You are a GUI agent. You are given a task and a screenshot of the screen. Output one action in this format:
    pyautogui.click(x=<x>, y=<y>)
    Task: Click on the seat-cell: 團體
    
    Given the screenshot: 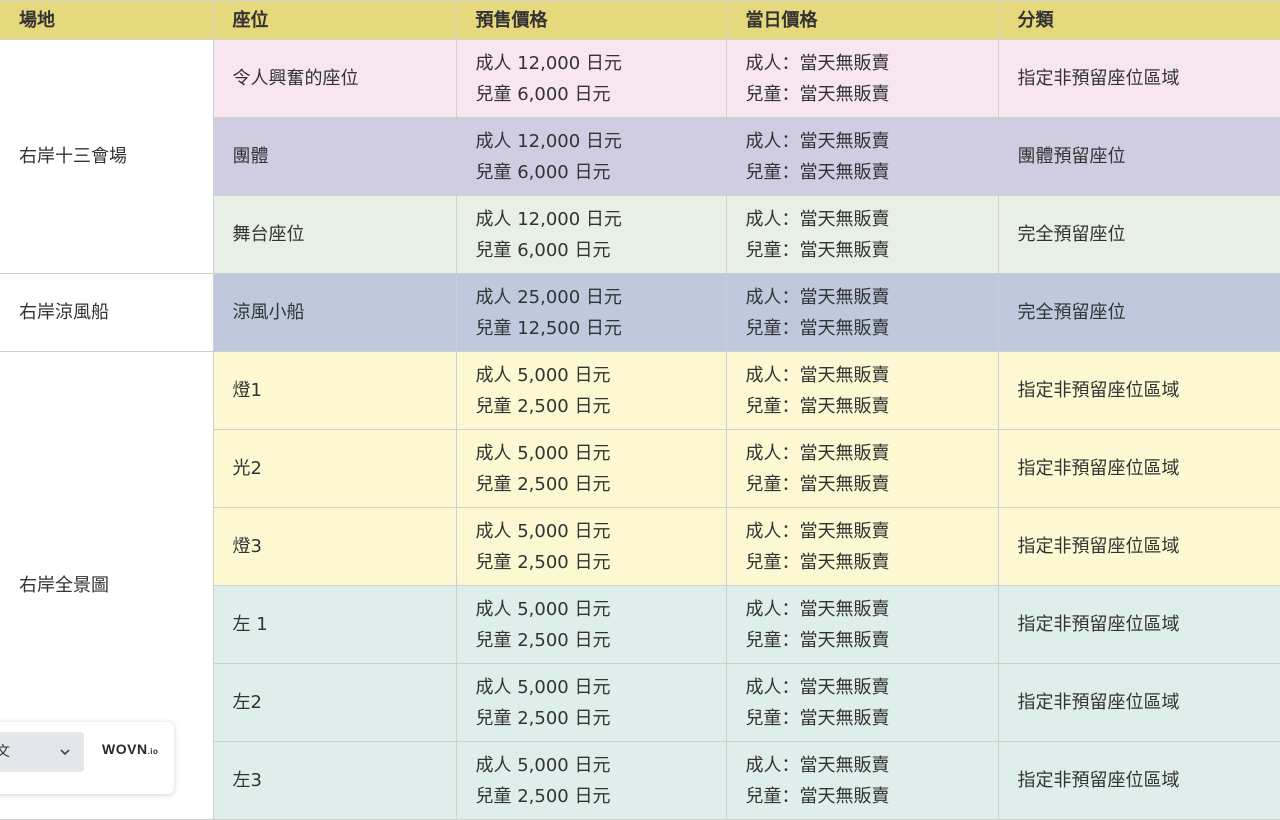 What is the action you would take?
    pyautogui.click(x=334, y=156)
    